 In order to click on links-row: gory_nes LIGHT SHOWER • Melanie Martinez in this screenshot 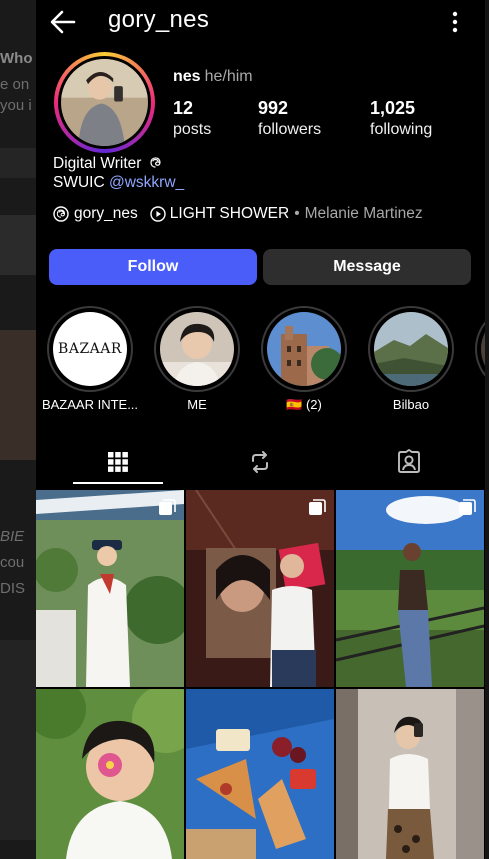, I will do `click(238, 214)`.